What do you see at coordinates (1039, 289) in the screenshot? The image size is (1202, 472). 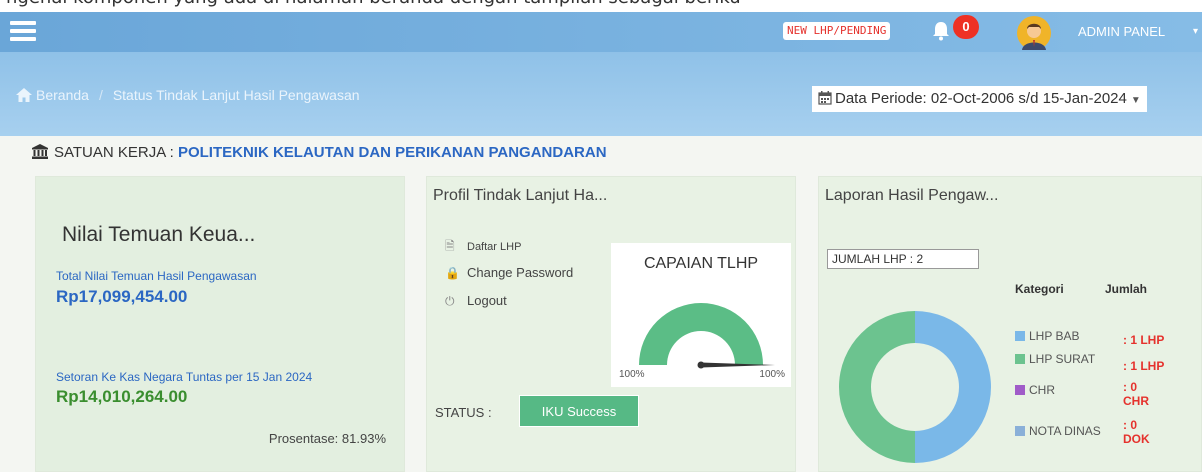 I see `kategori-header: Kategori` at bounding box center [1039, 289].